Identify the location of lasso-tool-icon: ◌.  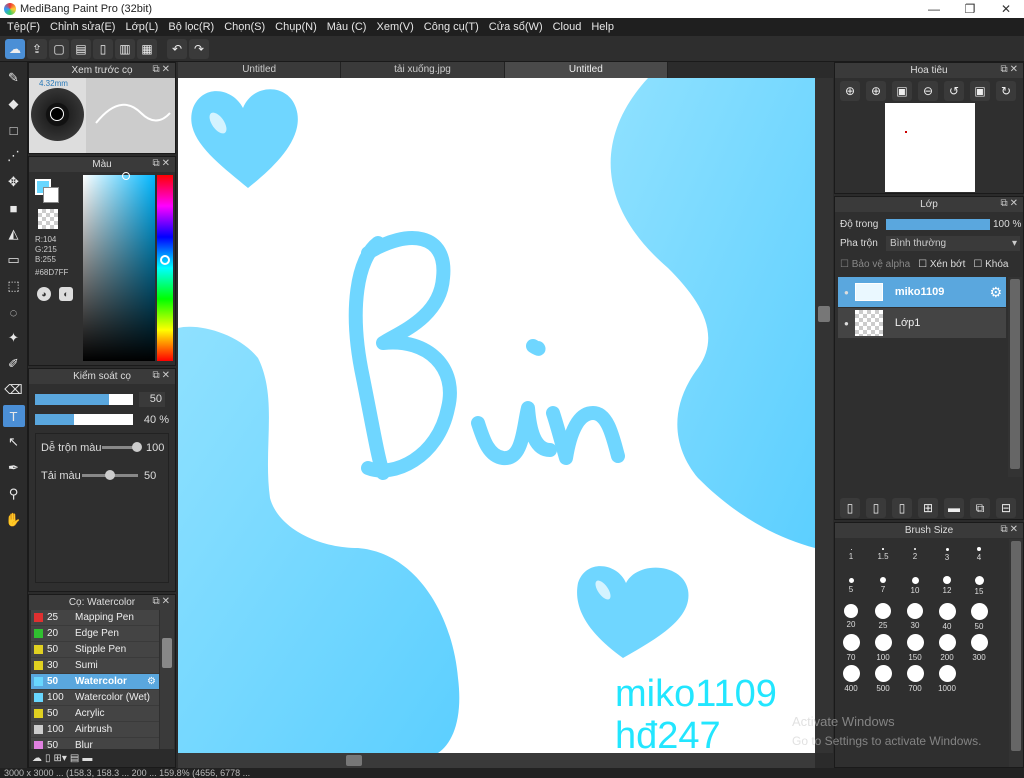
(14, 312).